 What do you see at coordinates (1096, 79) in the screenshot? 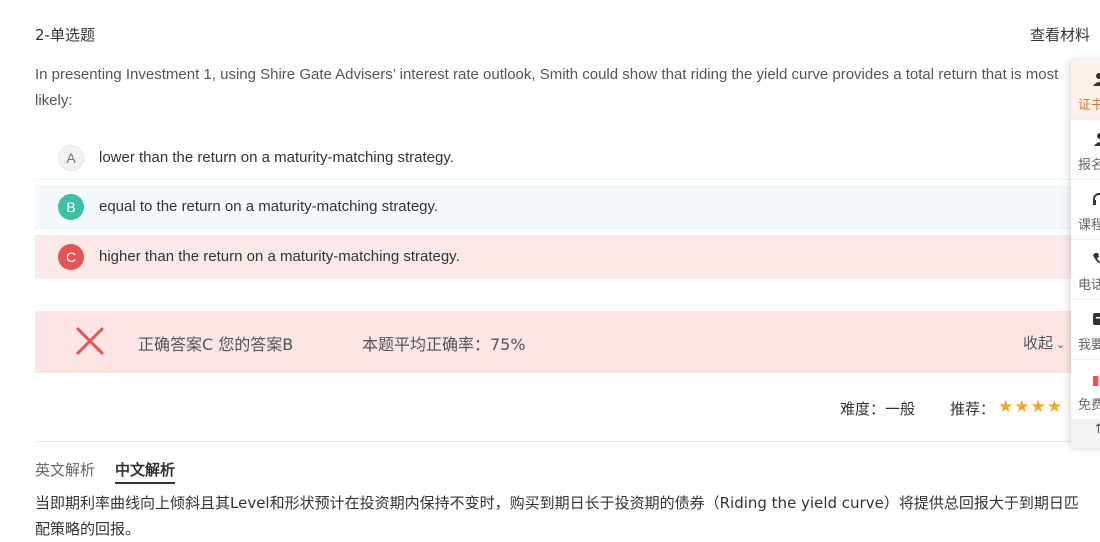
I see `user-icon` at bounding box center [1096, 79].